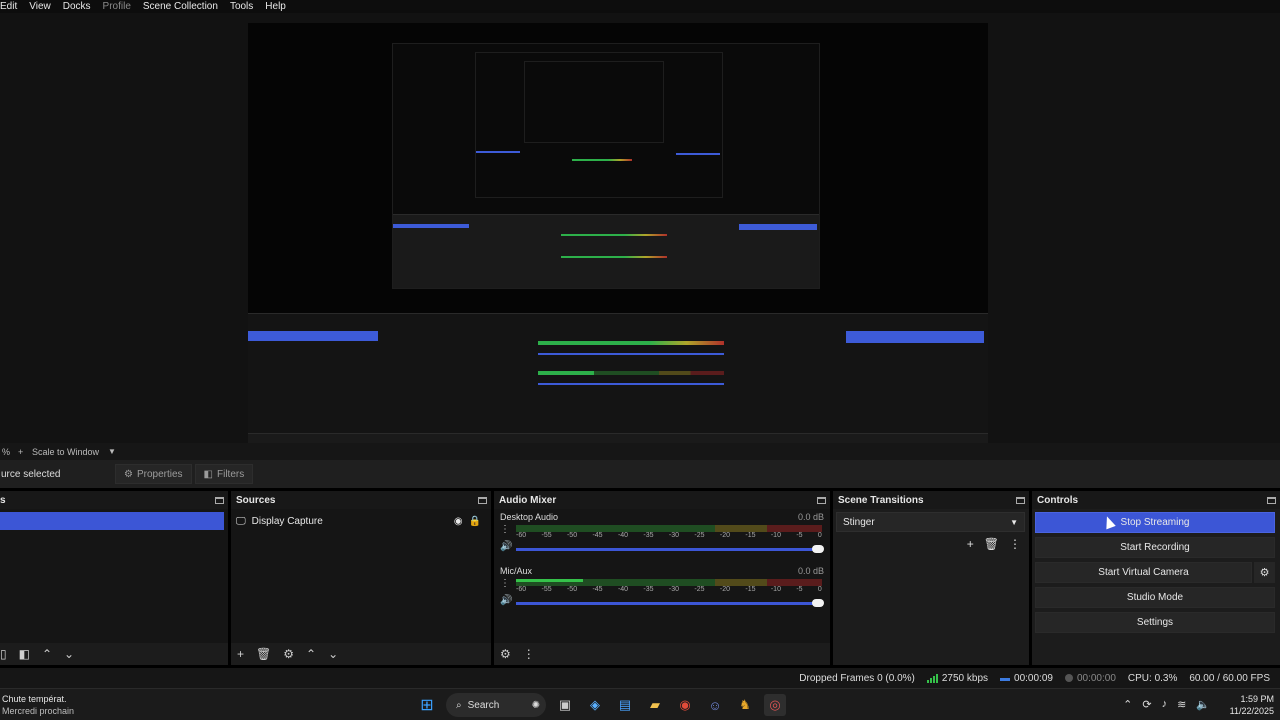  What do you see at coordinates (3, 654) in the screenshot?
I see `filter-scene-icon: ▯` at bounding box center [3, 654].